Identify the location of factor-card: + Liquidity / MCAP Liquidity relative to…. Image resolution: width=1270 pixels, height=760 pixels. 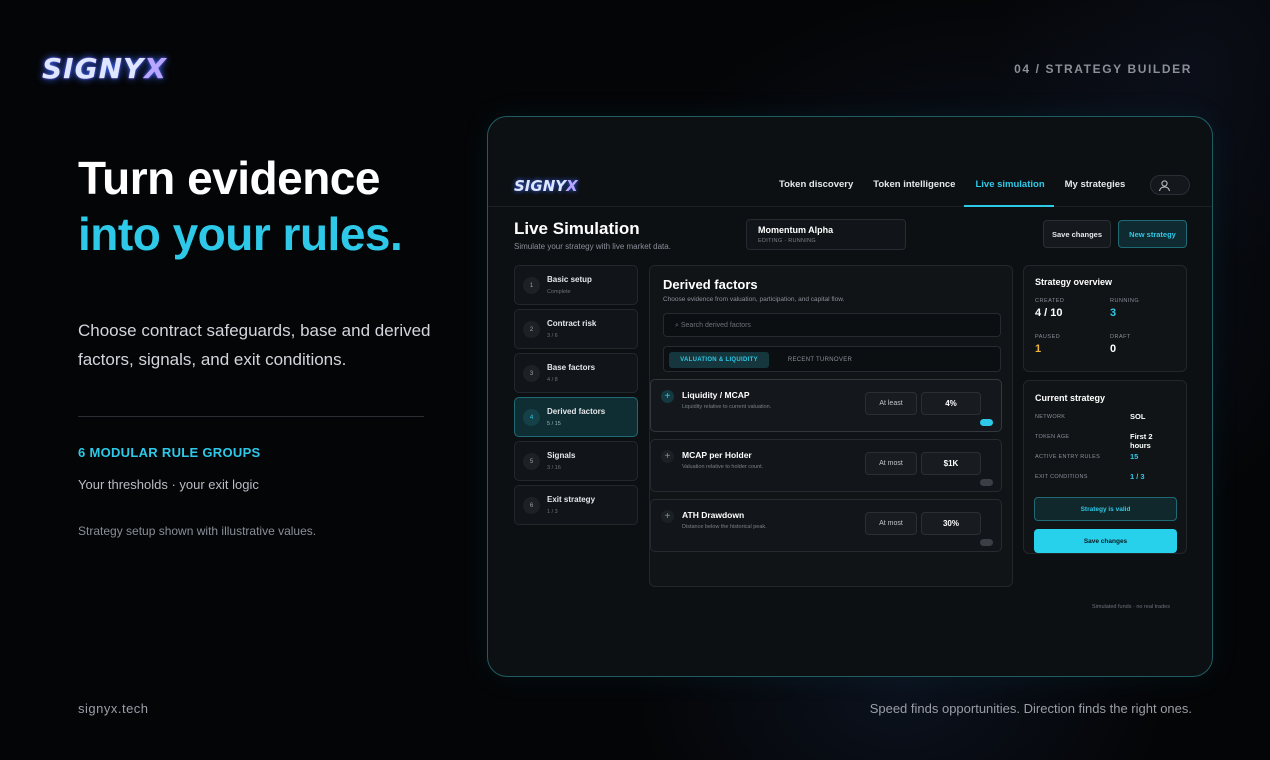
(826, 405).